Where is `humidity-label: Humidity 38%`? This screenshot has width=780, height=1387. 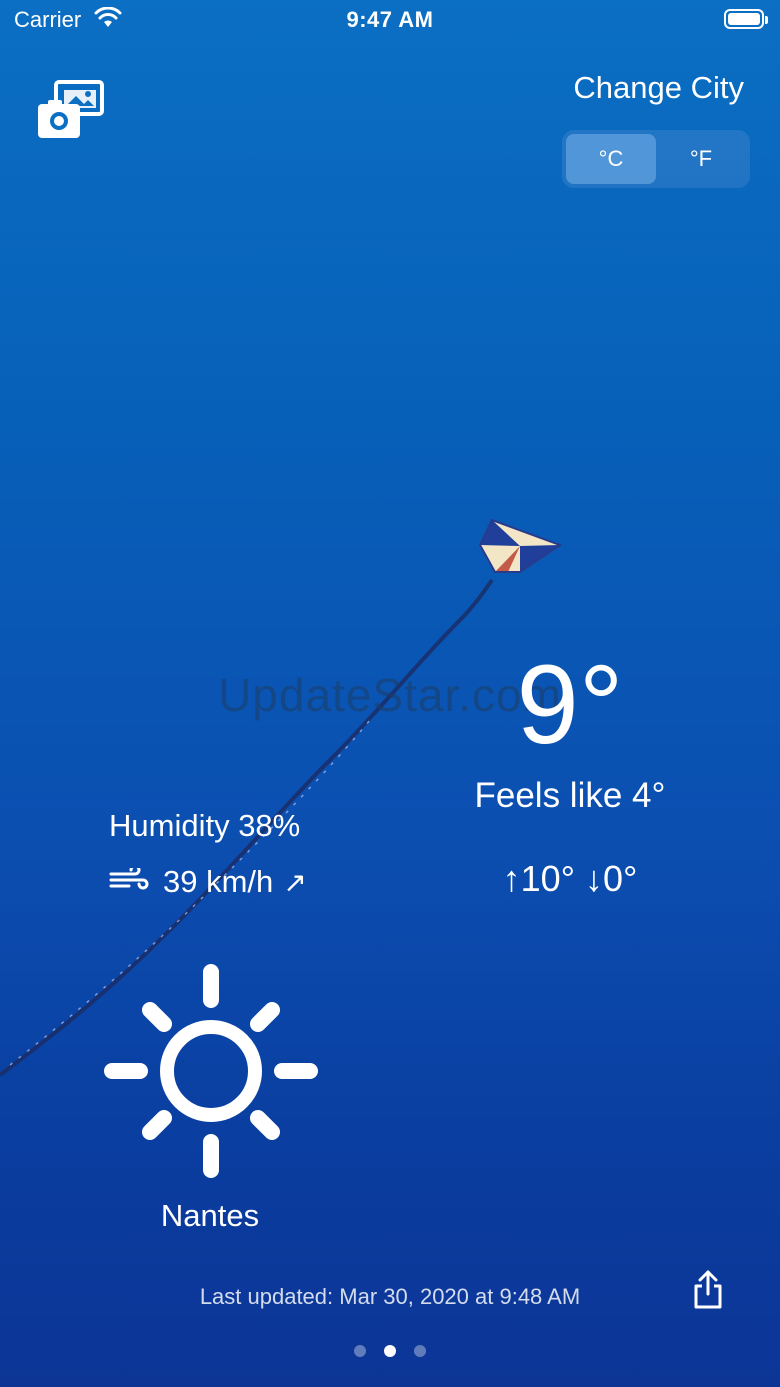 humidity-label: Humidity 38% is located at coordinates (205, 825).